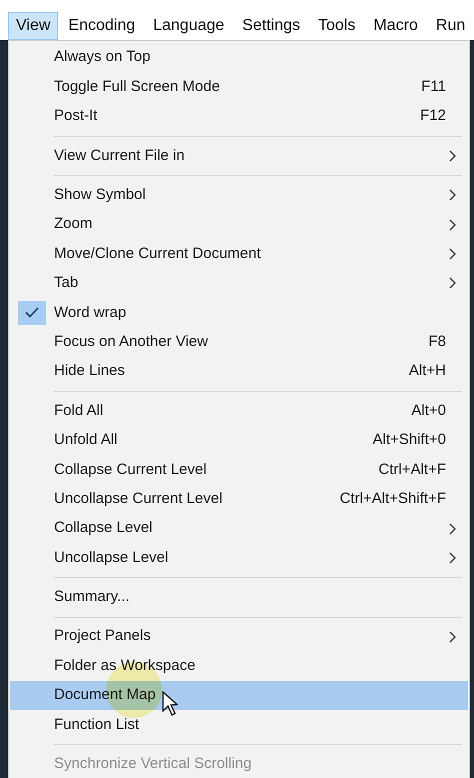 The image size is (474, 778). I want to click on menu-item: Collapse Level, so click(239, 529).